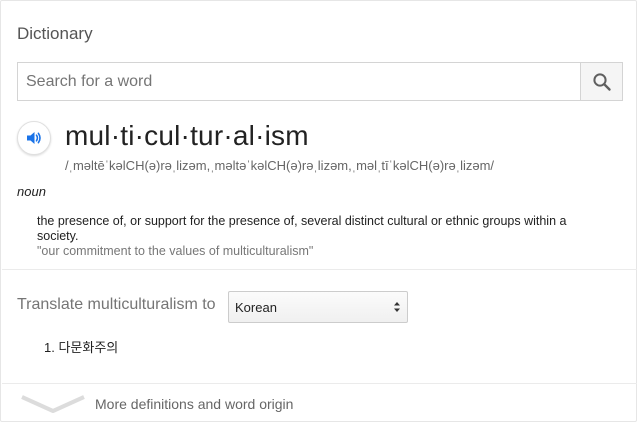 The image size is (638, 423). What do you see at coordinates (319, 269) in the screenshot?
I see `section-divider` at bounding box center [319, 269].